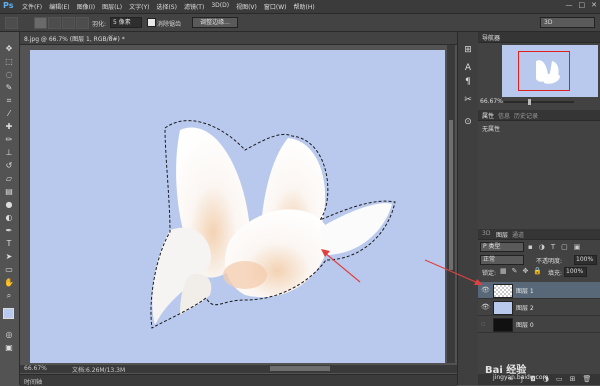 This screenshot has height=386, width=600. What do you see at coordinates (304, 6) in the screenshot?
I see `menu-help: 帮助(H)` at bounding box center [304, 6].